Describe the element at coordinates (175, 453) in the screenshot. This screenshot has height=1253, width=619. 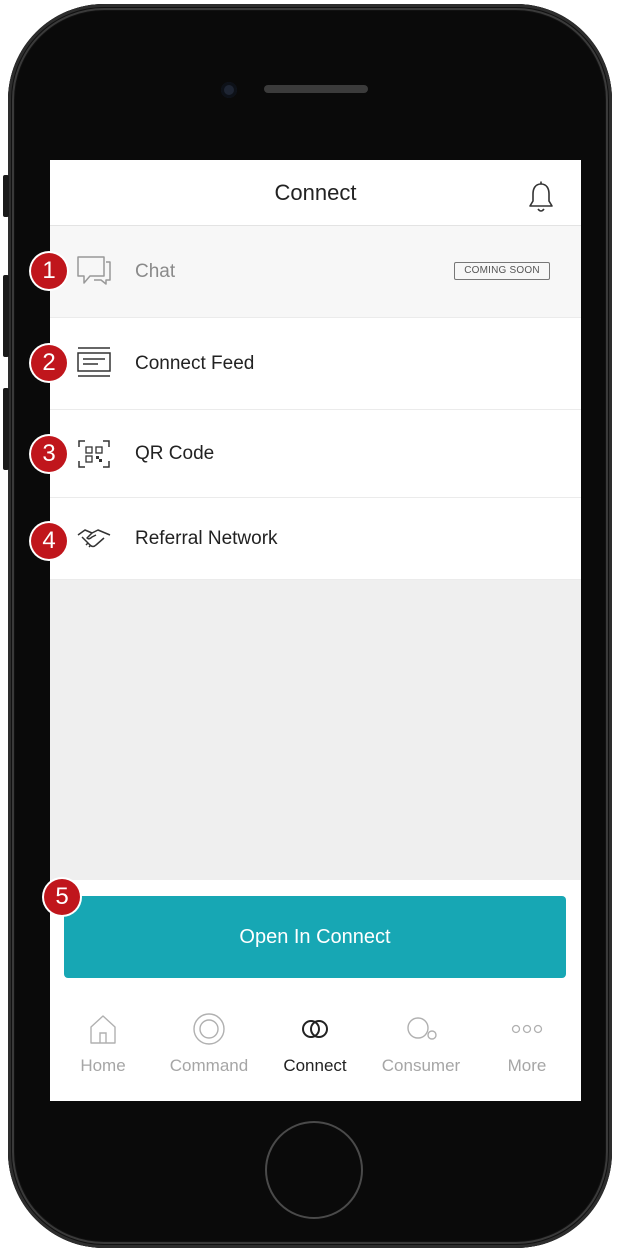
I see `menu-label-qr-code: QR Code` at that location.